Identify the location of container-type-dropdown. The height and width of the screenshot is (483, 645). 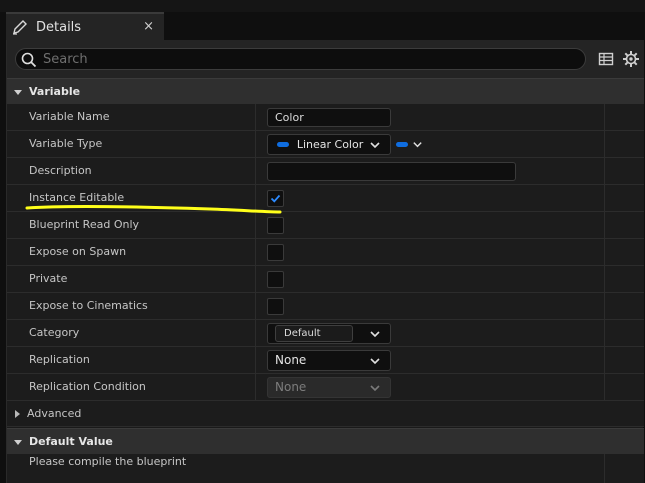
(411, 145).